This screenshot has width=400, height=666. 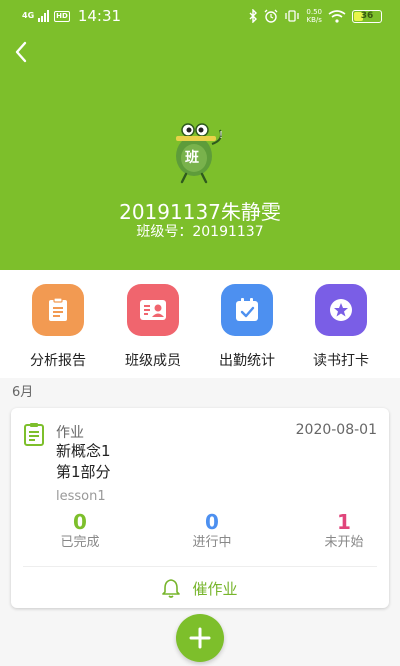 What do you see at coordinates (153, 361) in the screenshot?
I see `feature-label: 班级成员` at bounding box center [153, 361].